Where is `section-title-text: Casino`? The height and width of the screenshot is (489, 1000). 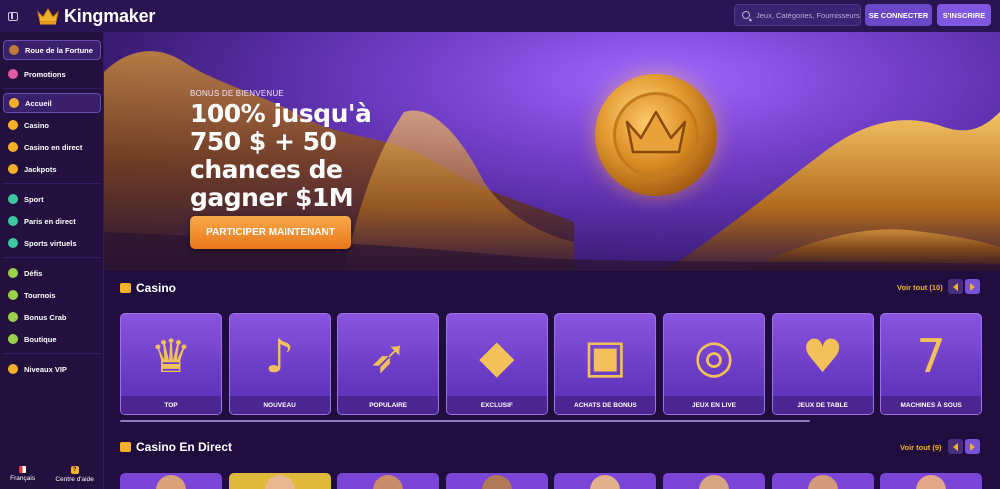 section-title-text: Casino is located at coordinates (156, 288).